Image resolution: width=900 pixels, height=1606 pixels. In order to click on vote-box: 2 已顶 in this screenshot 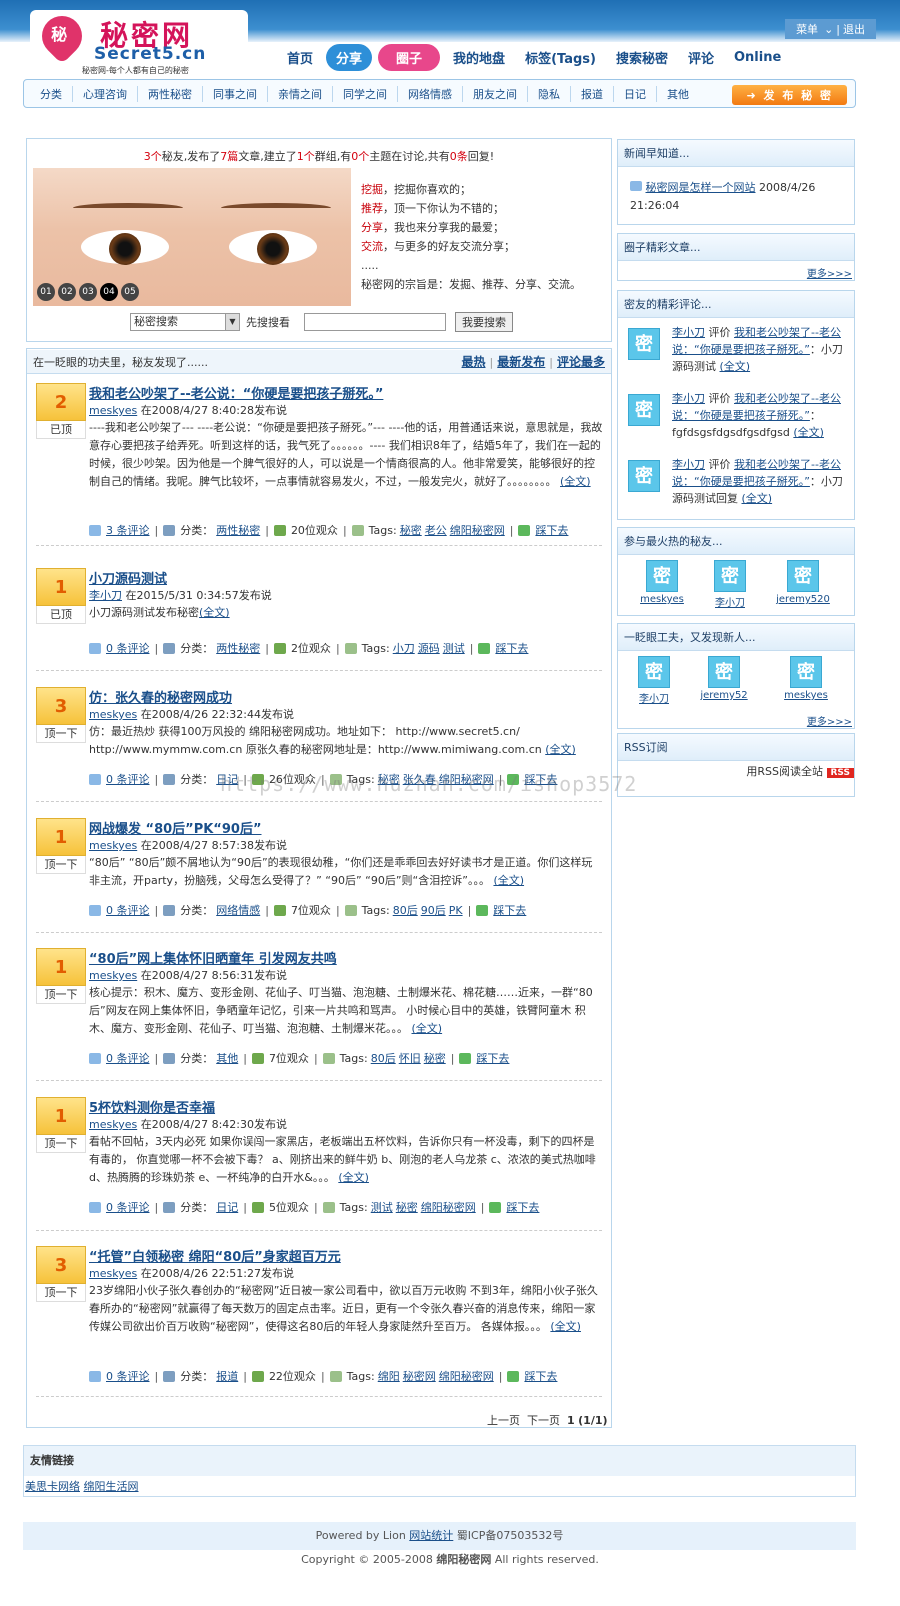, I will do `click(61, 411)`.